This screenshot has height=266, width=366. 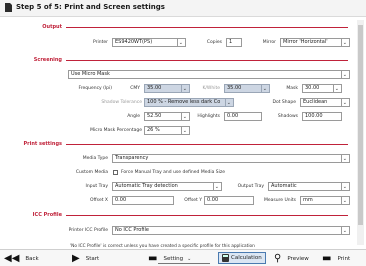 I want to click on angle-dropdown-button: ⌄, so click(x=186, y=116).